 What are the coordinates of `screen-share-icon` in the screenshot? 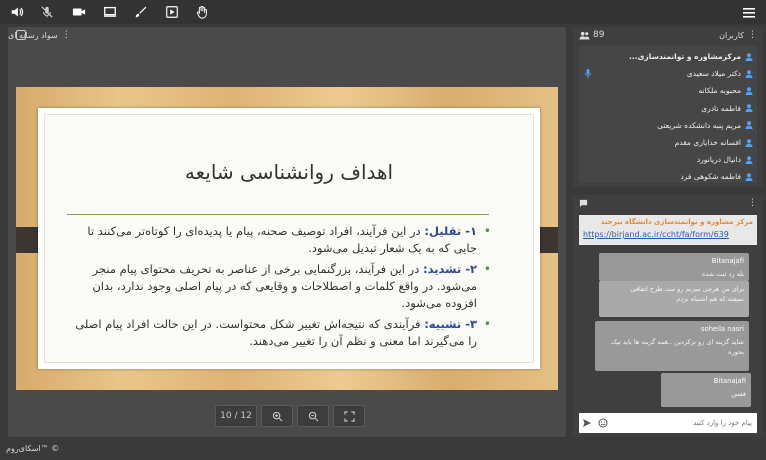 It's located at (110, 12).